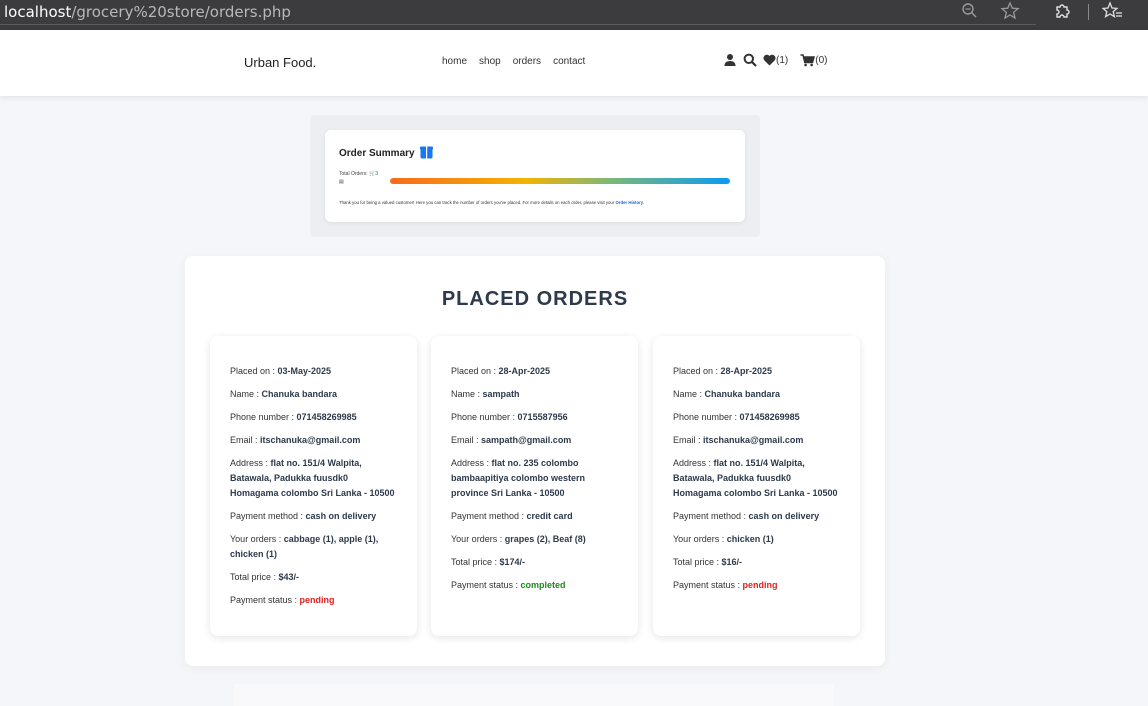 This screenshot has height=706, width=1148. I want to click on total-orders-label: Total Orders:, so click(353, 174).